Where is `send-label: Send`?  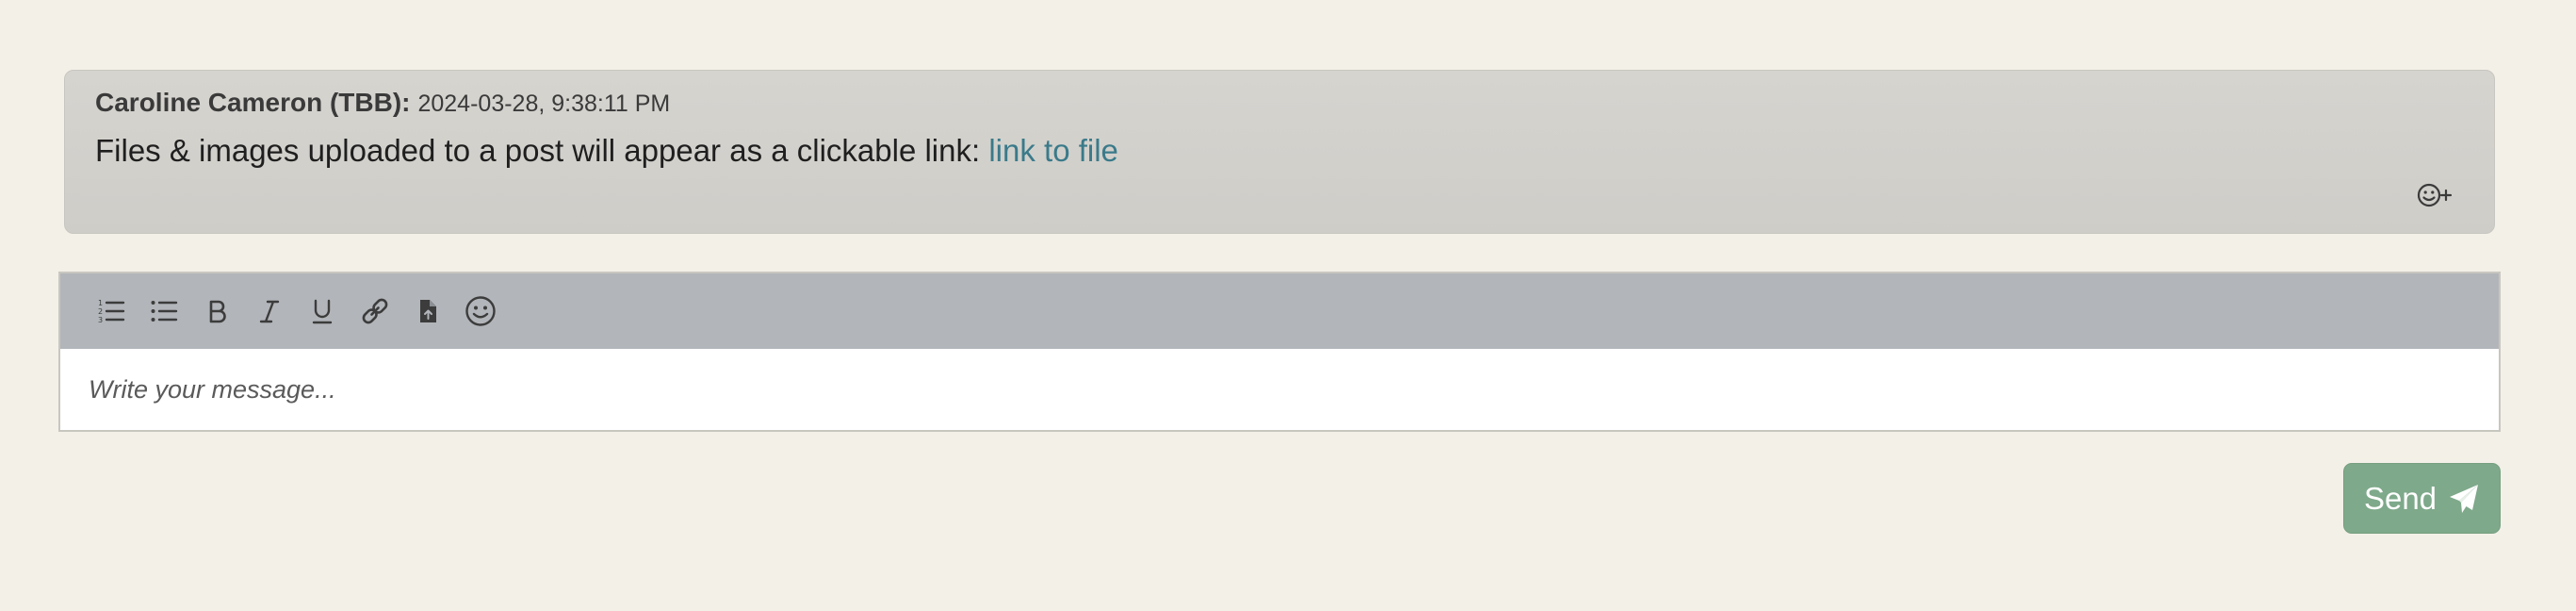
send-label: Send is located at coordinates (2400, 498).